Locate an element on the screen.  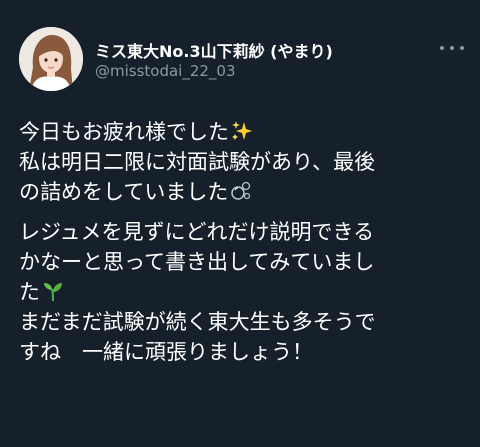
user-handle: @misstodai_22_03 is located at coordinates (165, 71).